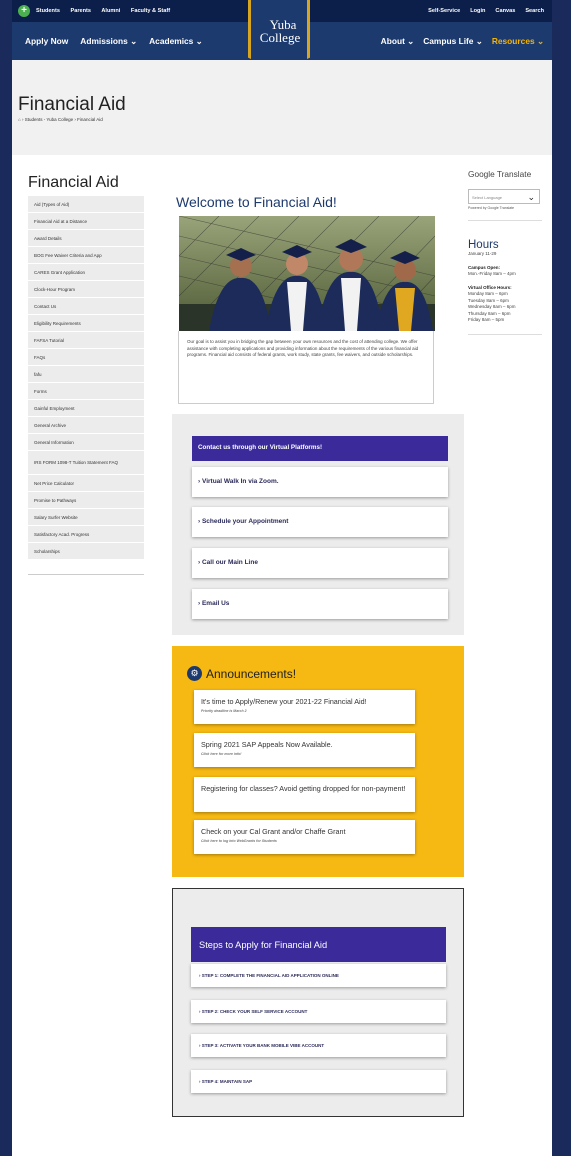 This screenshot has width=571, height=1156. Describe the element at coordinates (320, 604) in the screenshot. I see `email-us-button: › Email Us` at that location.